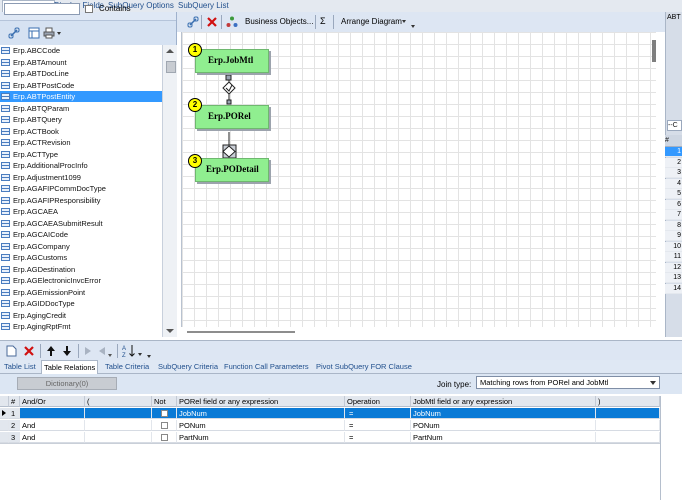 The image size is (682, 500). Describe the element at coordinates (673, 173) in the screenshot. I see `right-grid-row: 3` at that location.